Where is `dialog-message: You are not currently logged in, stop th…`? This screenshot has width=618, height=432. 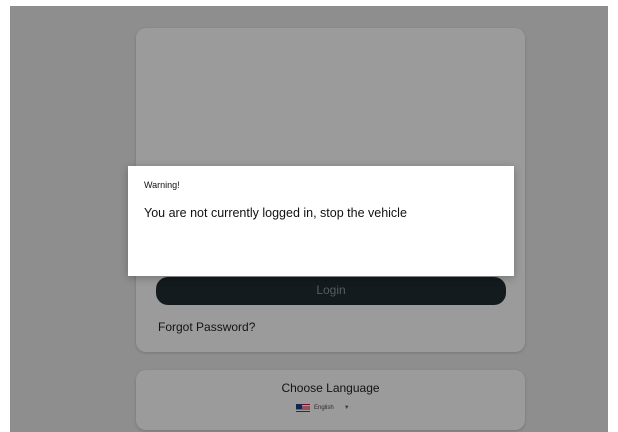 dialog-message: You are not currently logged in, stop th… is located at coordinates (275, 213).